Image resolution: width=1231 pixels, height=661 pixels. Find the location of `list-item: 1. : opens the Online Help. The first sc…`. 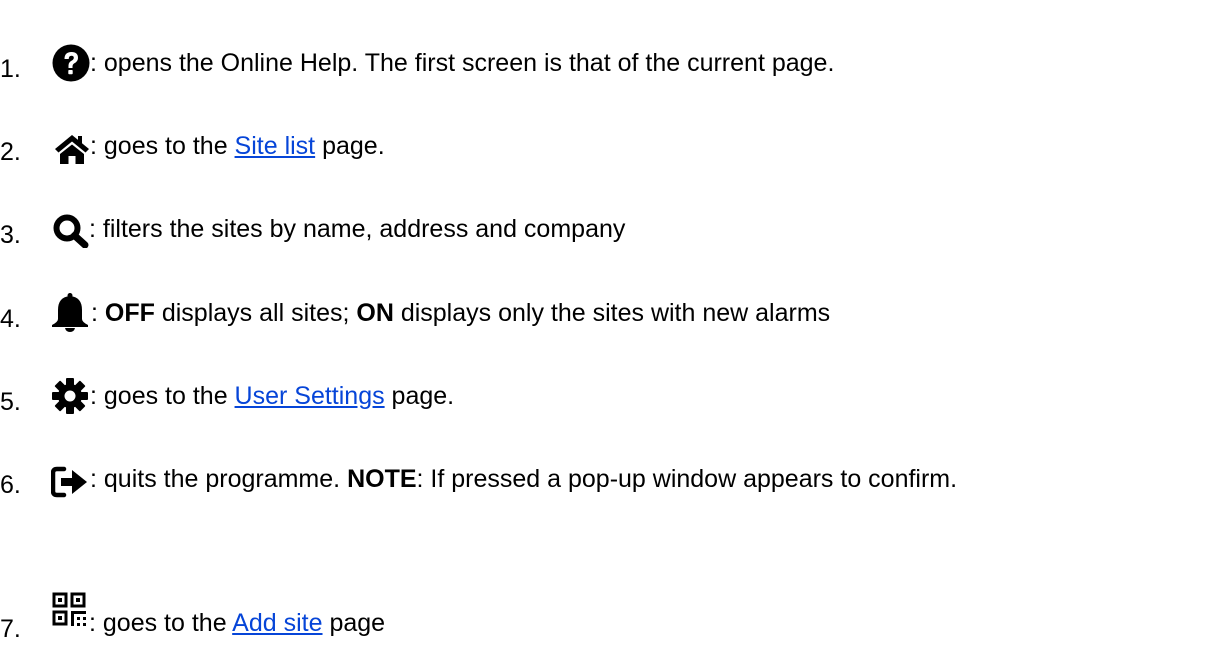

list-item: 1. : opens the Online Help. The first sc… is located at coordinates (615, 58).